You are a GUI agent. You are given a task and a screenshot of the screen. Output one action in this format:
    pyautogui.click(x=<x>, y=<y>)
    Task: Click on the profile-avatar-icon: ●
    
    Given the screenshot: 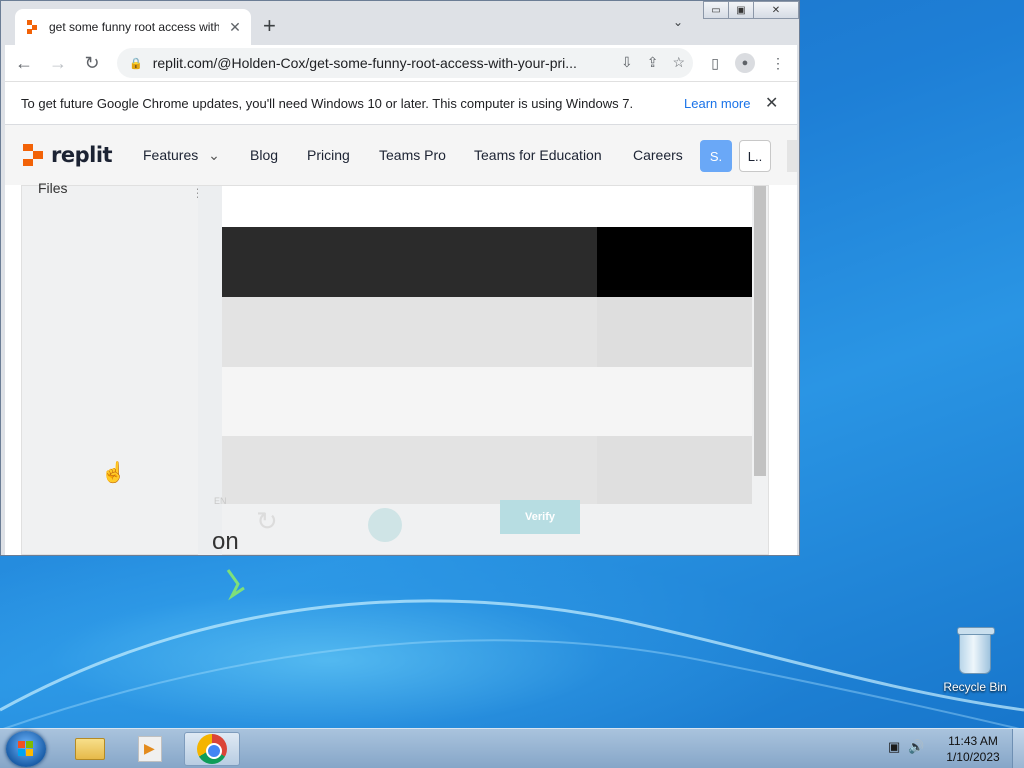 What is the action you would take?
    pyautogui.click(x=745, y=63)
    